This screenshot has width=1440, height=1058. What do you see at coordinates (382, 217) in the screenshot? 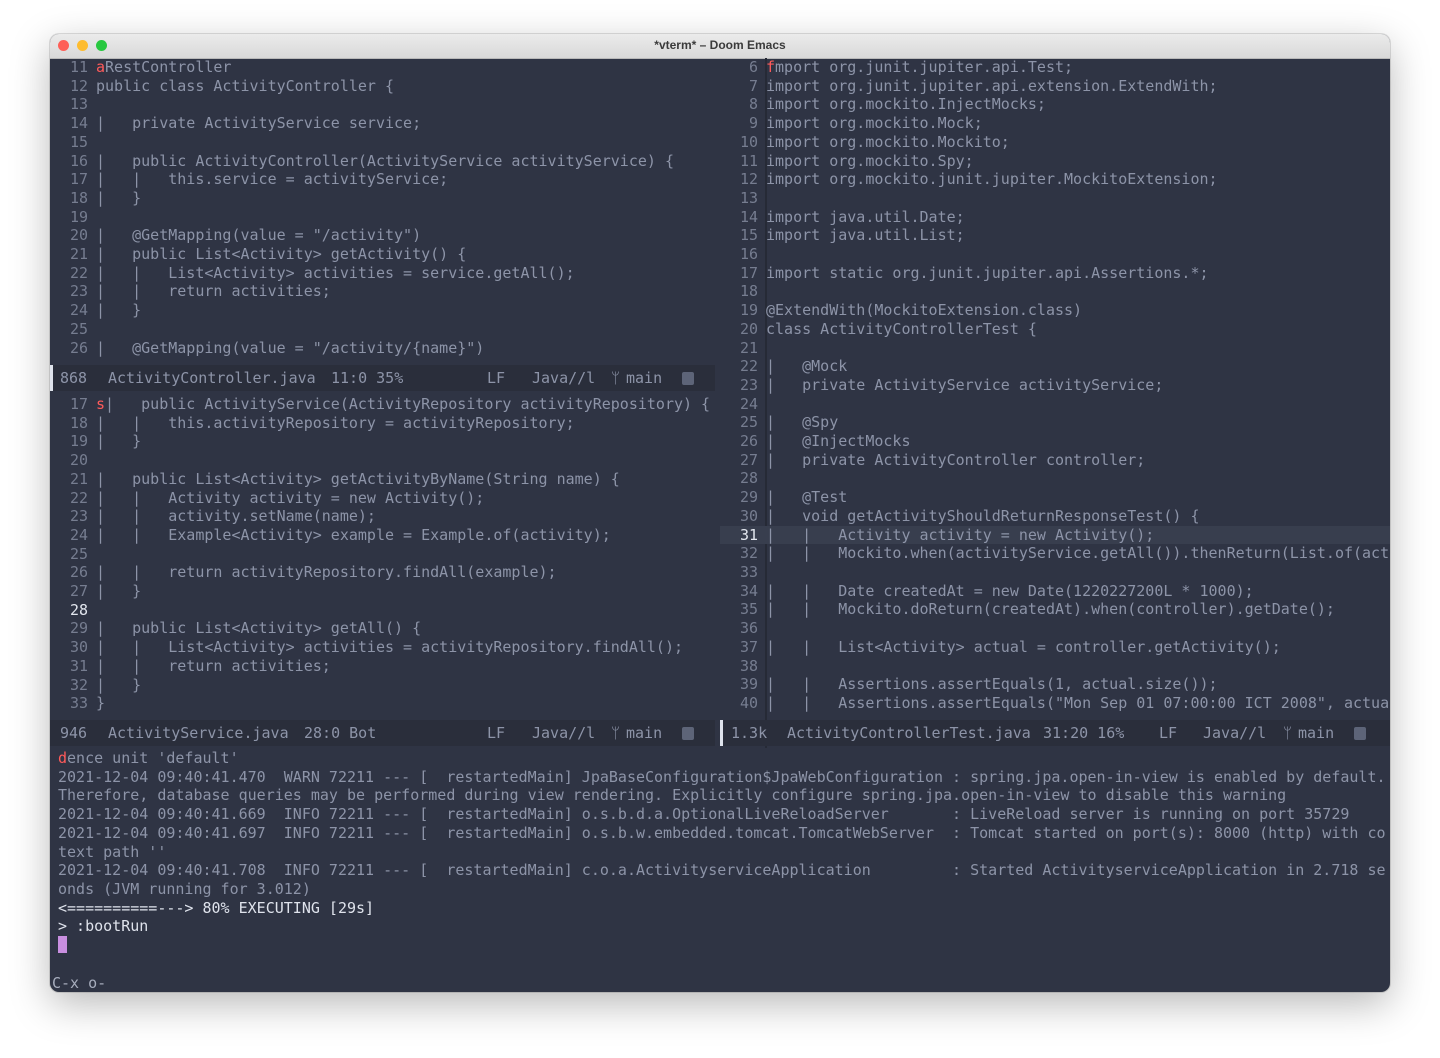
I see `code-line: 19` at bounding box center [382, 217].